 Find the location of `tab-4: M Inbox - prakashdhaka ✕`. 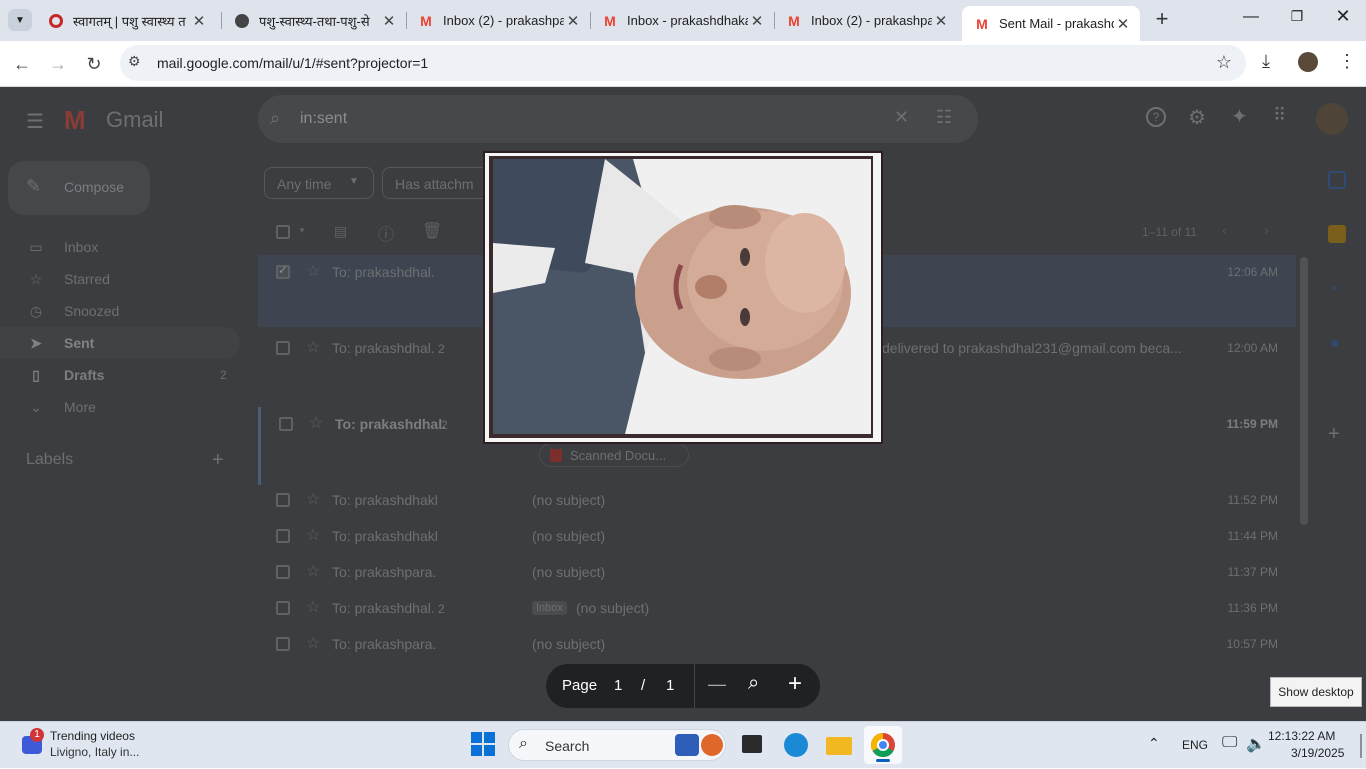

tab-4: M Inbox - prakashdhaka ✕ is located at coordinates (682, 20).